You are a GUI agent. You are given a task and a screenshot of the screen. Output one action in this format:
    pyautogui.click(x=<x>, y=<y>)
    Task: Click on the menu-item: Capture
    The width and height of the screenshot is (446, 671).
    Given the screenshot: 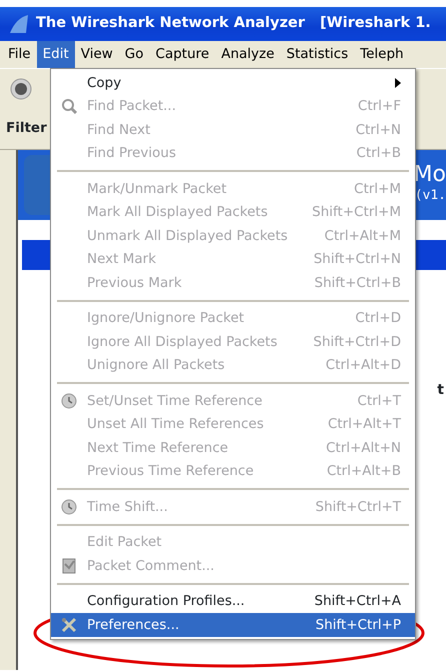 What is the action you would take?
    pyautogui.click(x=183, y=54)
    